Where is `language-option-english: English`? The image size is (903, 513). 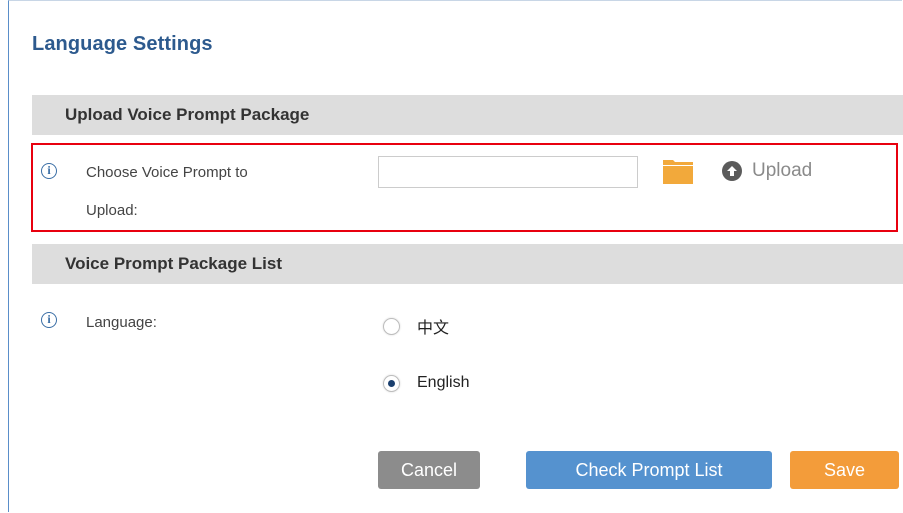
language-option-english: English is located at coordinates (426, 383).